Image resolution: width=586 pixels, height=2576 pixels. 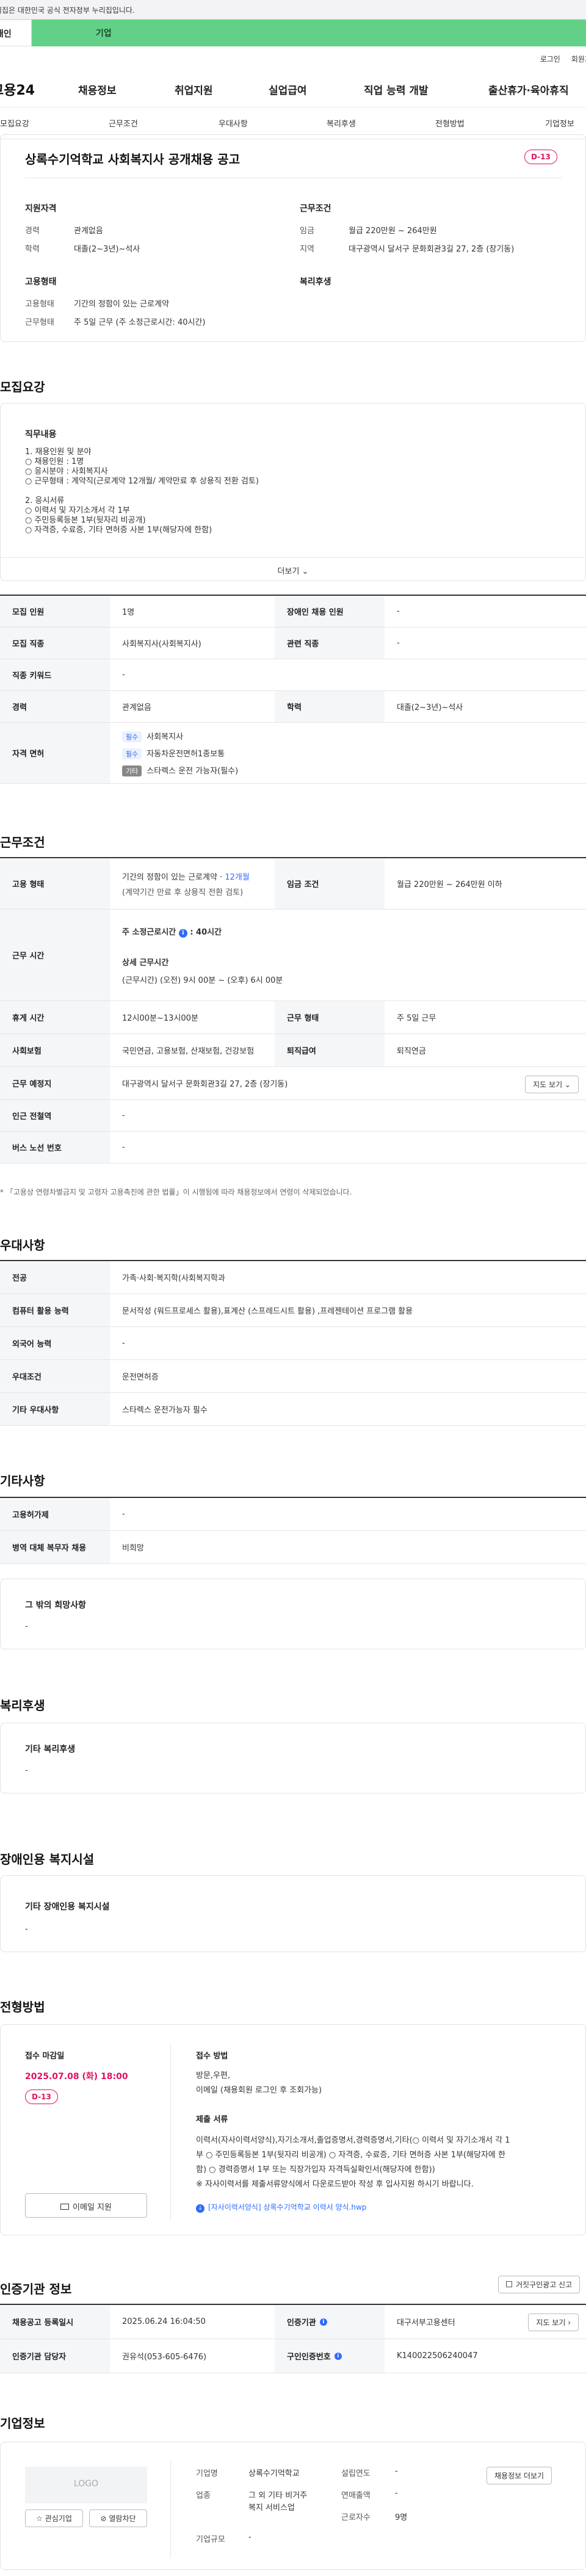 I want to click on map-button: 지도 보기 ⌄, so click(x=552, y=1084).